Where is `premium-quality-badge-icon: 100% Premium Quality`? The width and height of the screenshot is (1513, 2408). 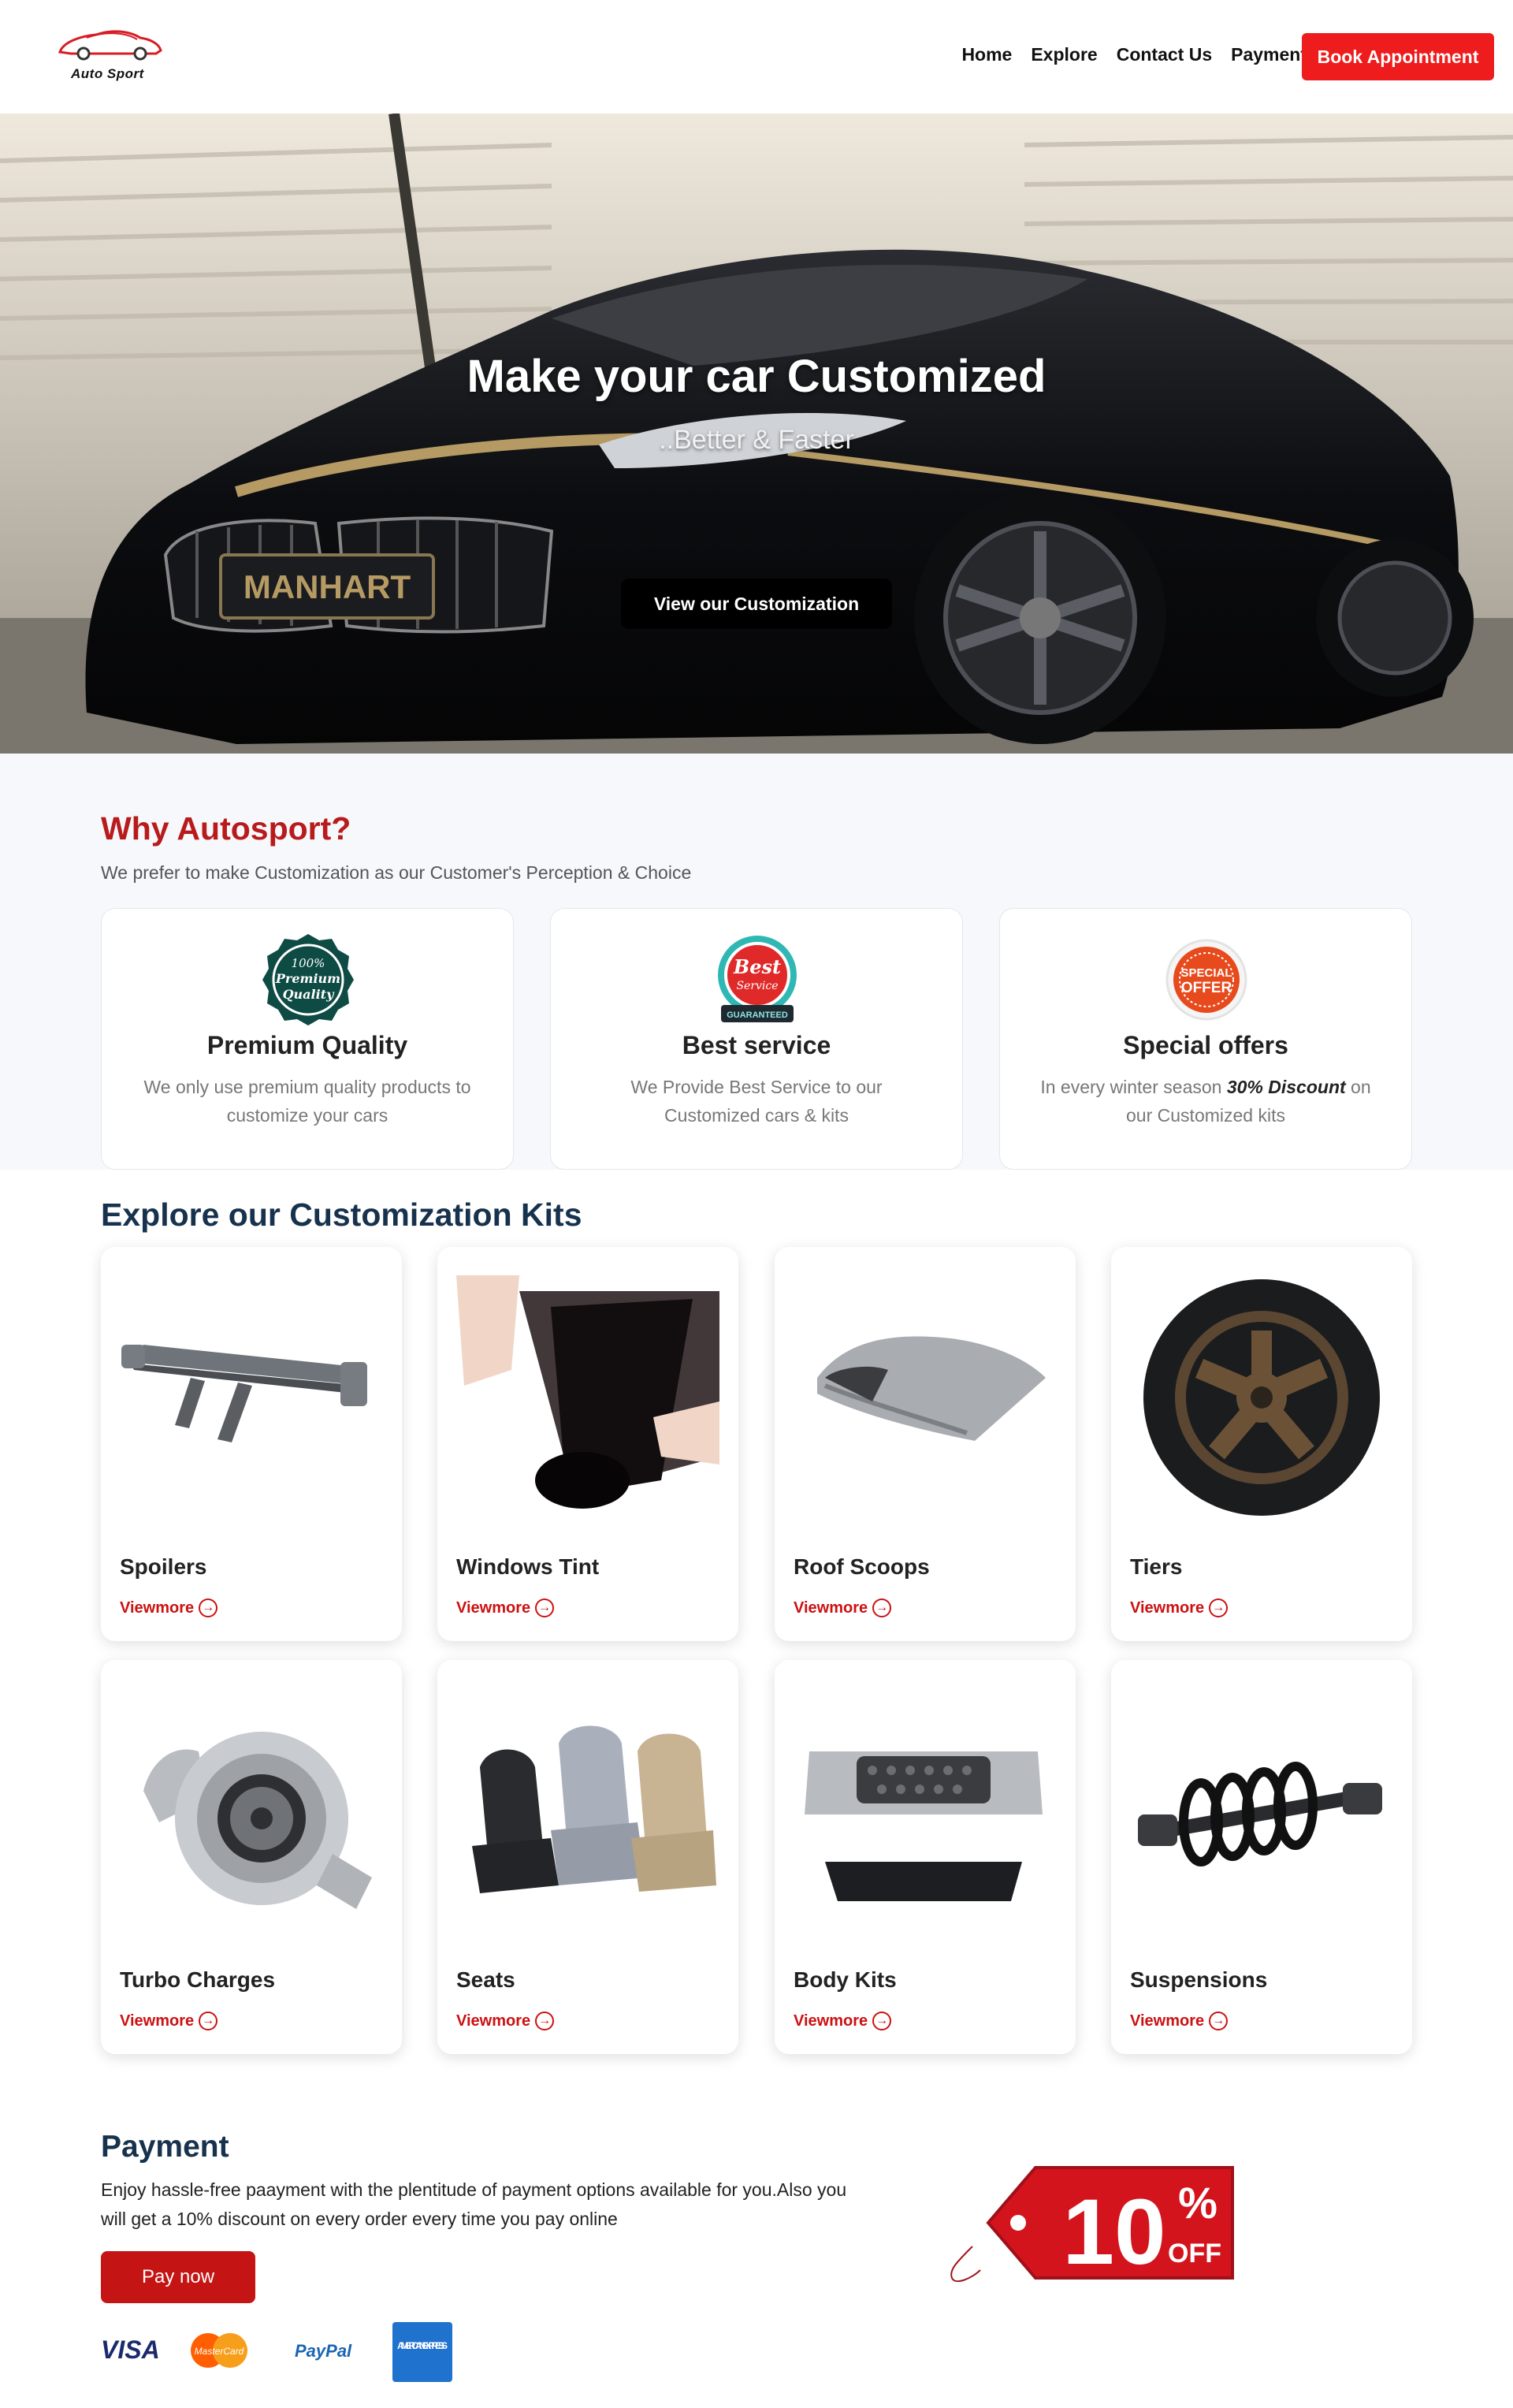
premium-quality-badge-icon: 100% Premium Quality is located at coordinates (308, 979).